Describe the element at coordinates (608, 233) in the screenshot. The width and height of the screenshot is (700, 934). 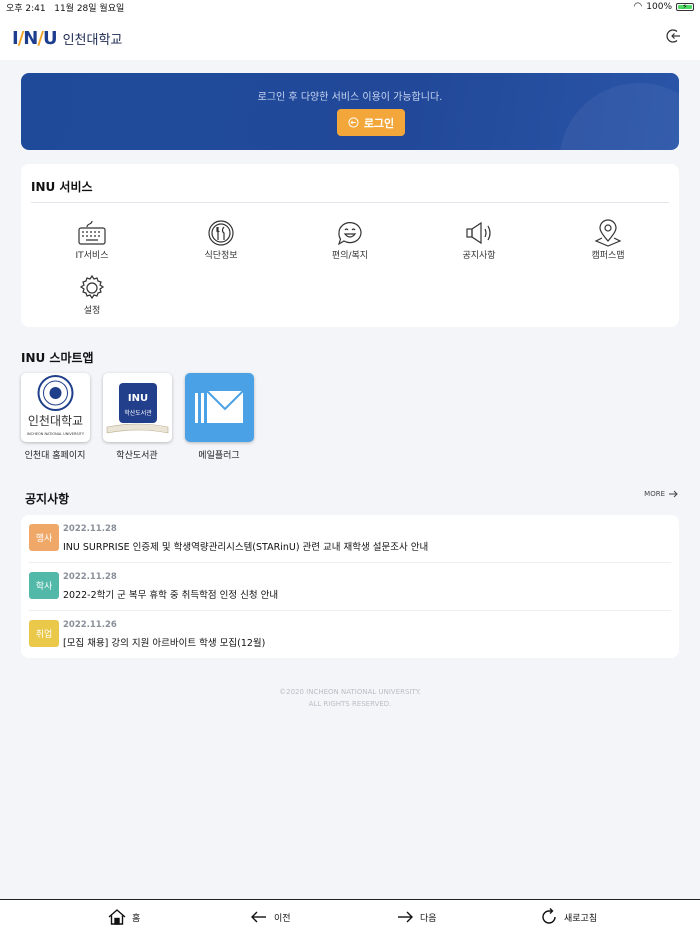
I see `map-pin-icon` at that location.